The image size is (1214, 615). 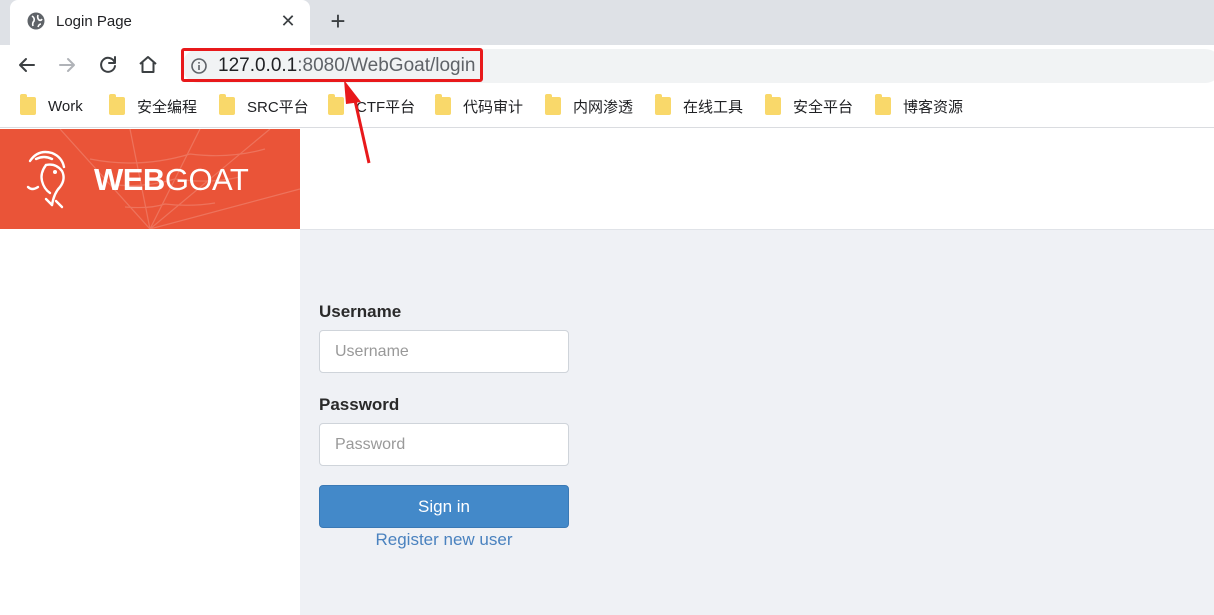 What do you see at coordinates (360, 311) in the screenshot?
I see `username-label: Username` at bounding box center [360, 311].